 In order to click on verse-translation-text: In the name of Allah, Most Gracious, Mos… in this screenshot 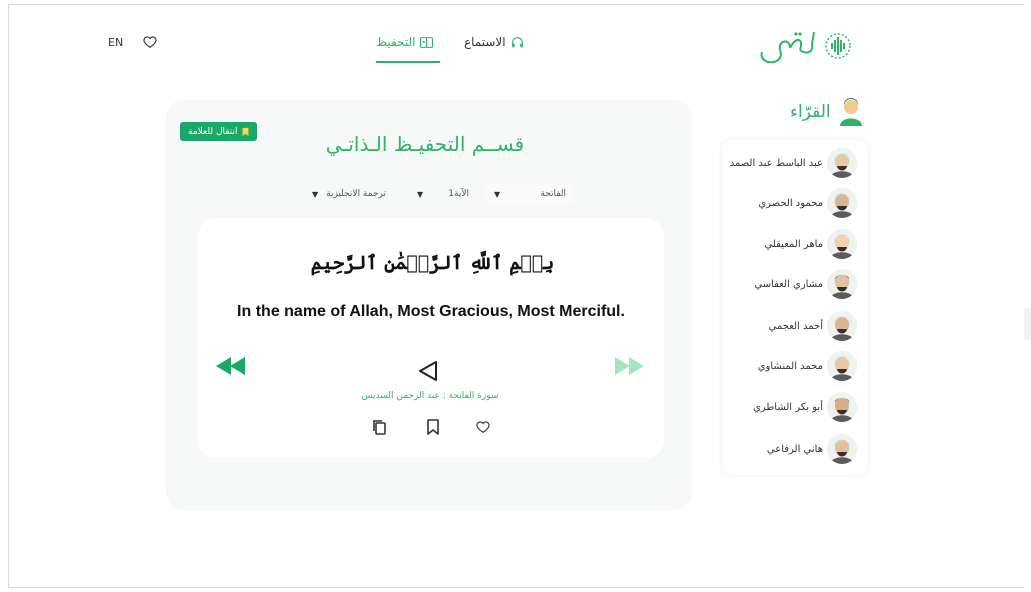, I will do `click(431, 311)`.